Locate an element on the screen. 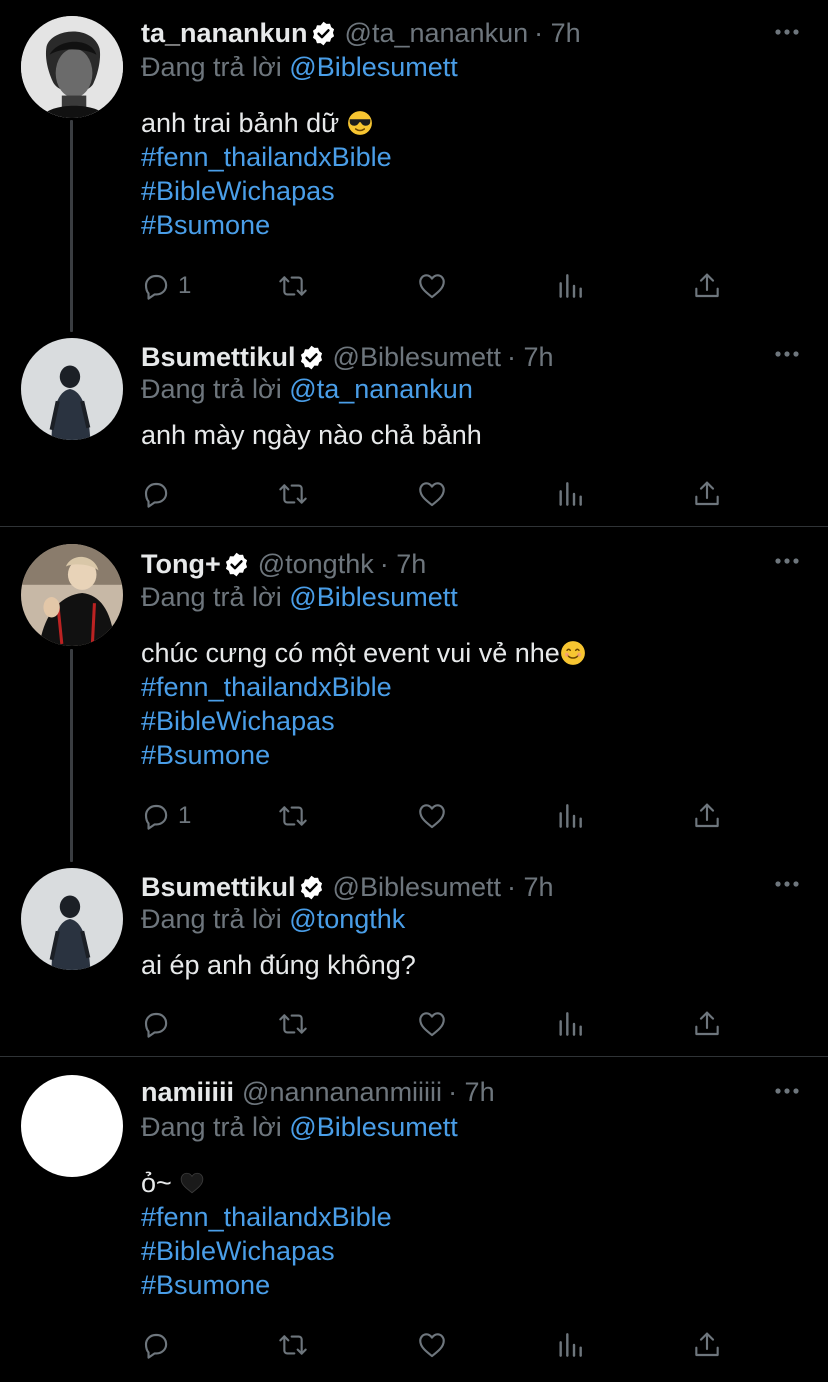 This screenshot has height=1382, width=828. user-handle: @ta_nanankun is located at coordinates (437, 33).